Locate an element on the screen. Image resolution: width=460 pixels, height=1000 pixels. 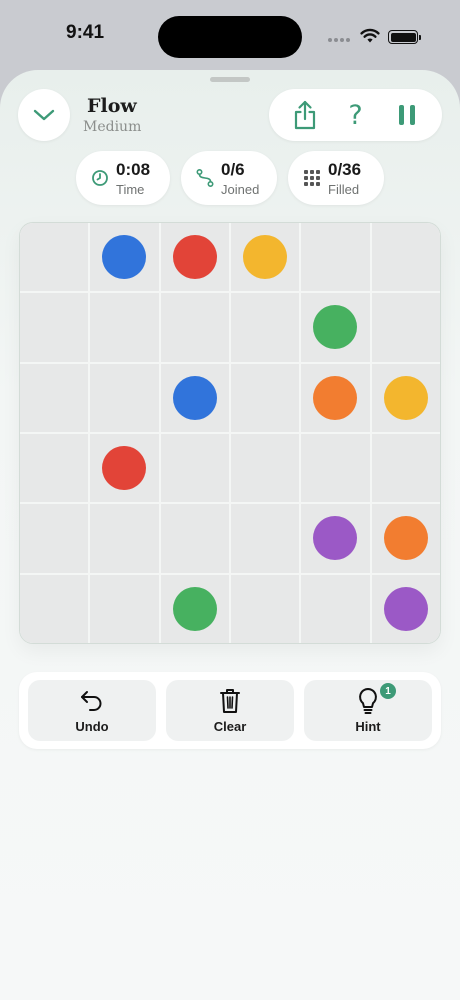
stat-time-label: Time is located at coordinates (130, 189).